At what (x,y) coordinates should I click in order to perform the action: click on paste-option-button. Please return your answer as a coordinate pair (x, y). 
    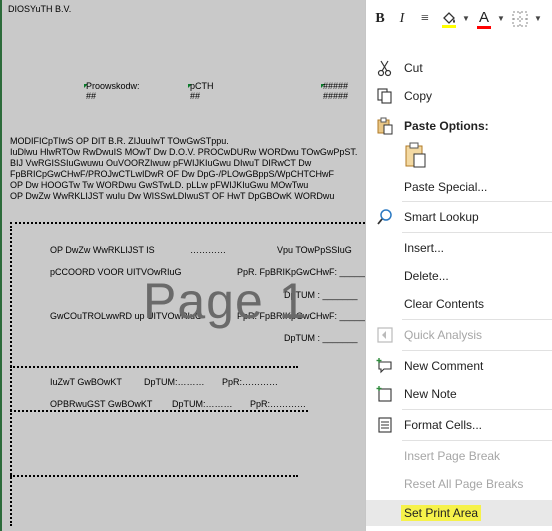
    Looking at the image, I should click on (416, 155).